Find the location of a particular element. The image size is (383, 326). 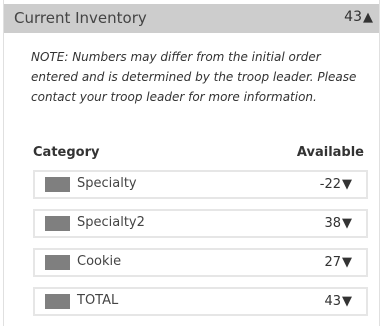

row-label: Specialty2 is located at coordinates (111, 222).